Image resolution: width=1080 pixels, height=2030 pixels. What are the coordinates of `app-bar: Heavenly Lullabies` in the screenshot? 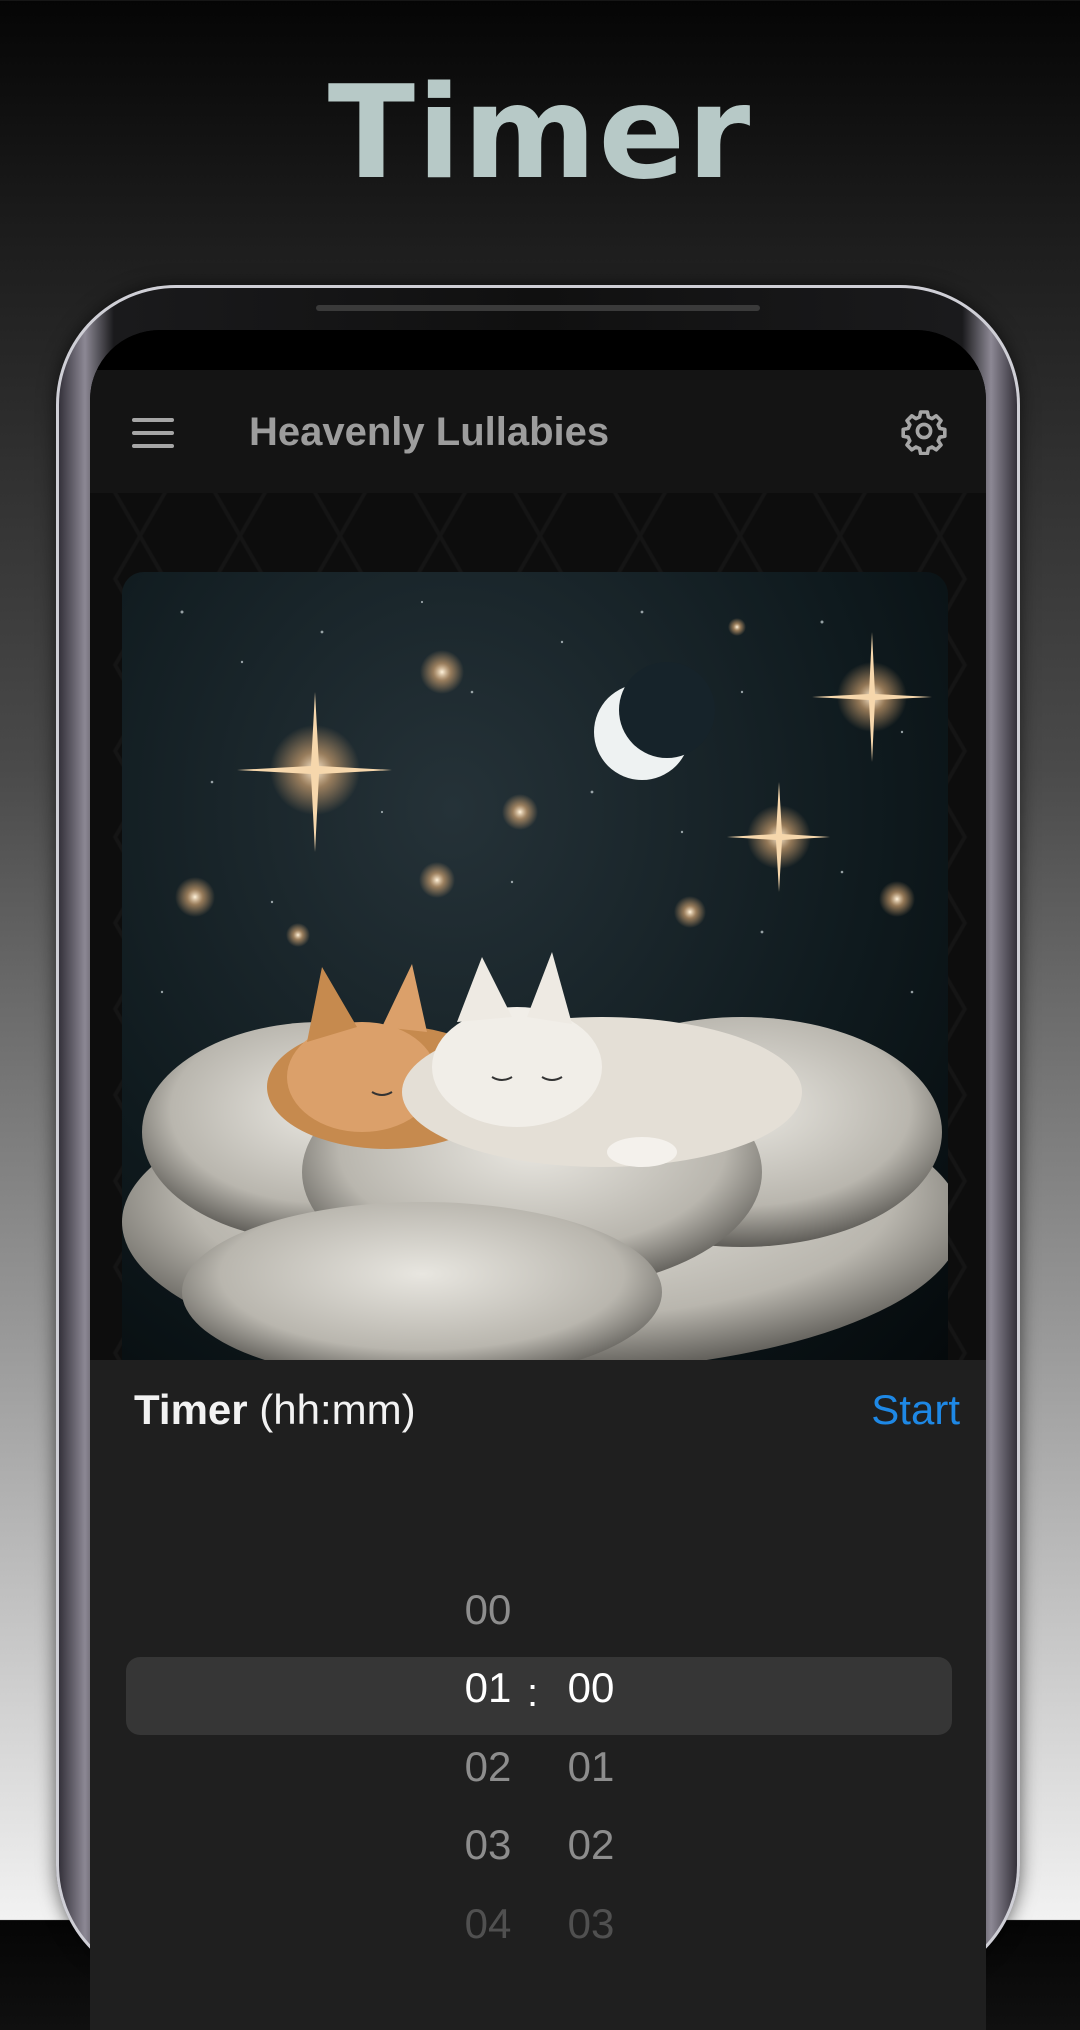 It's located at (538, 431).